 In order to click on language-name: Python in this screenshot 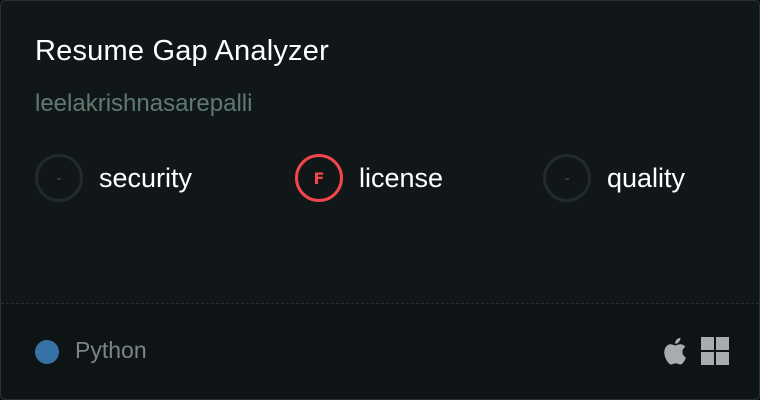, I will do `click(111, 350)`.